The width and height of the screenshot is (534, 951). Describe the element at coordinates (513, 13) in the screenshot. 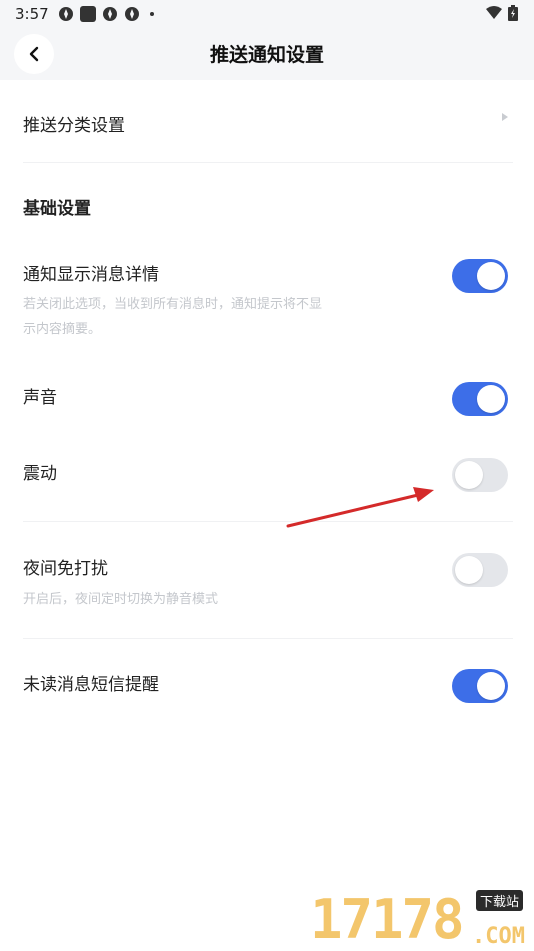

I see `battery-icon` at that location.